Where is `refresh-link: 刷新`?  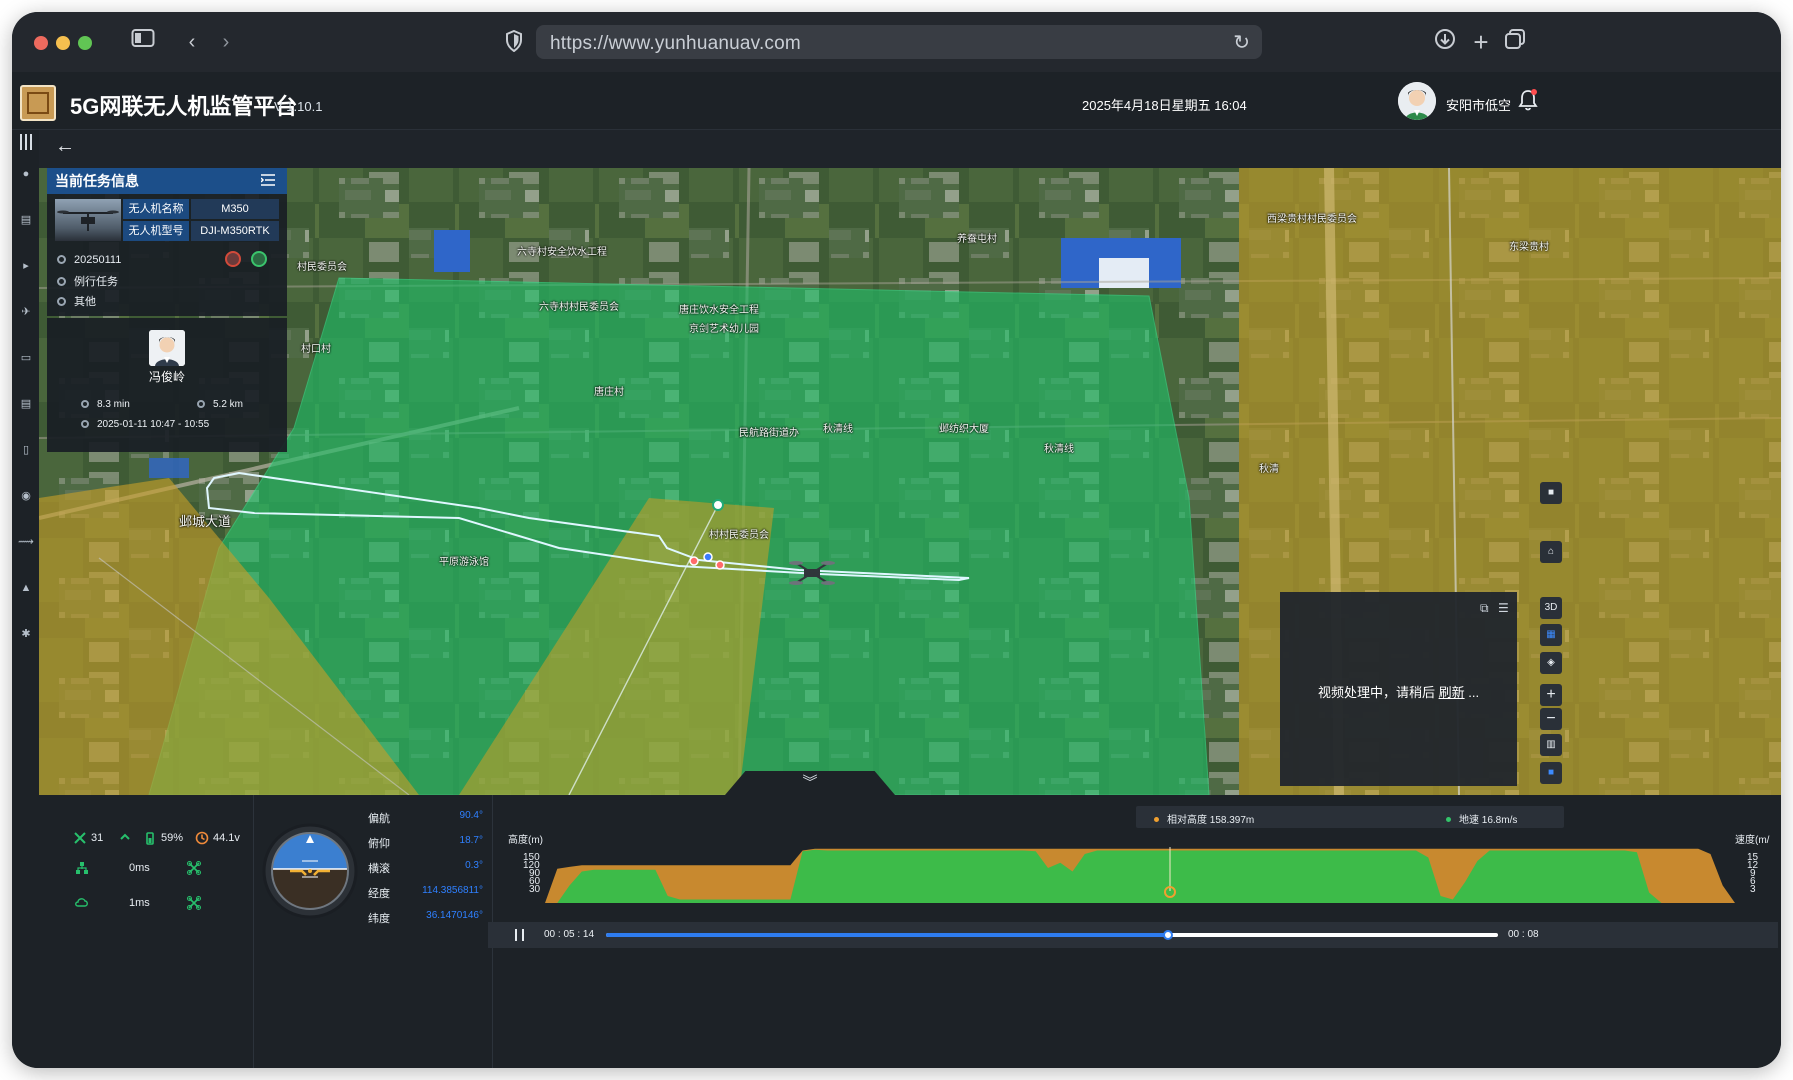
refresh-link: 刷新 is located at coordinates (1452, 692).